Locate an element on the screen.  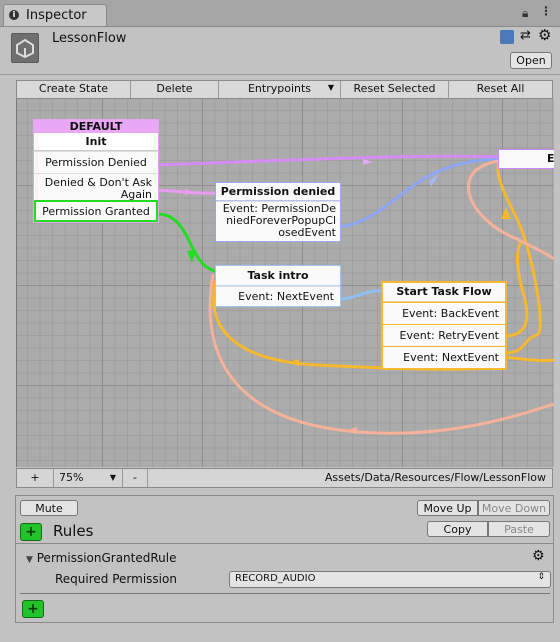
connection-start-task-next is located at coordinates (529, 359).